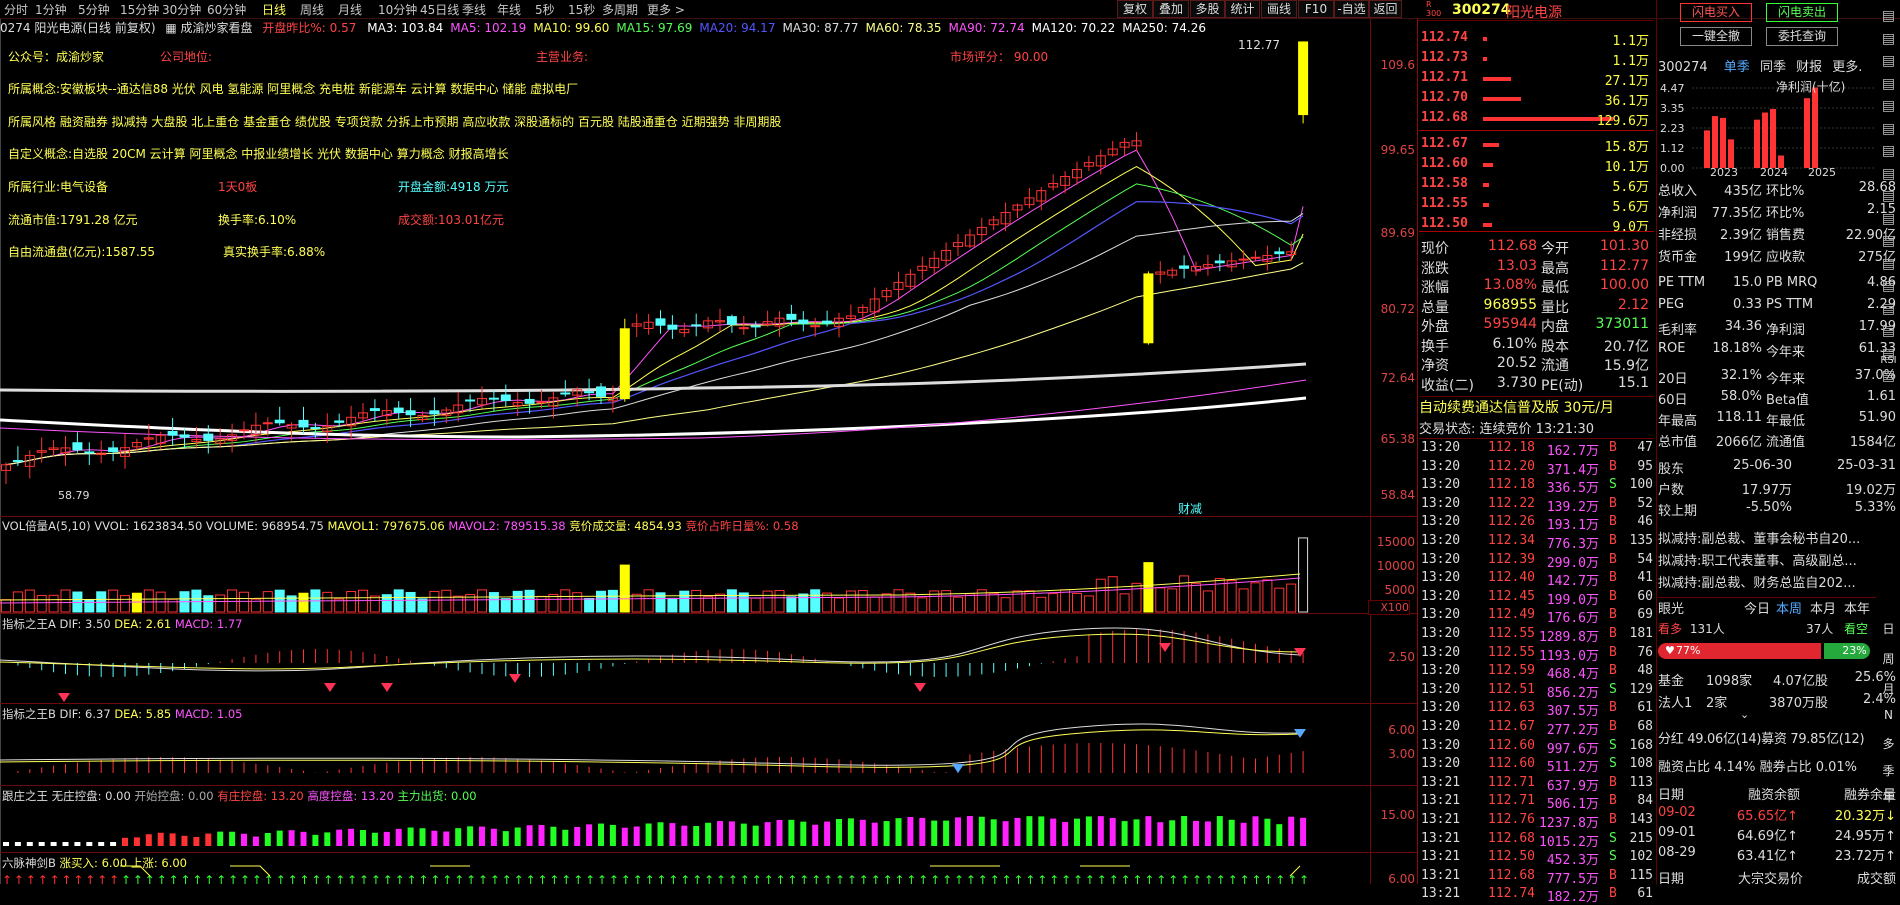 This screenshot has height=905, width=1900. What do you see at coordinates (1888, 715) in the screenshot?
I see `period-shortcut: N` at bounding box center [1888, 715].